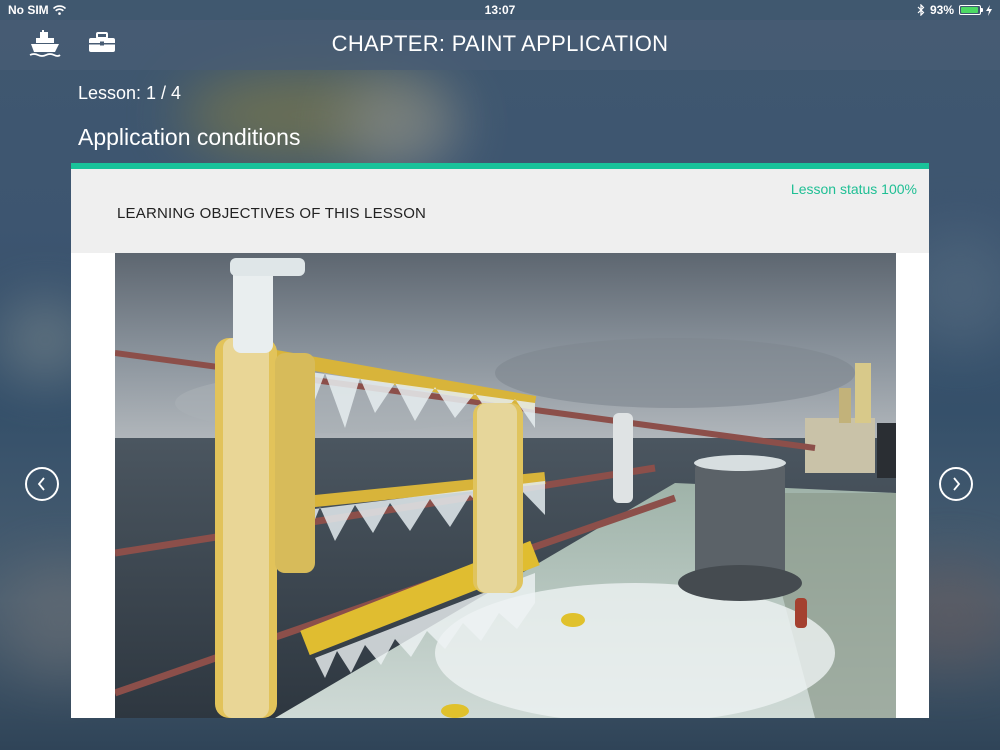  I want to click on status-bar: No SIM 13:07 93%, so click(500, 10).